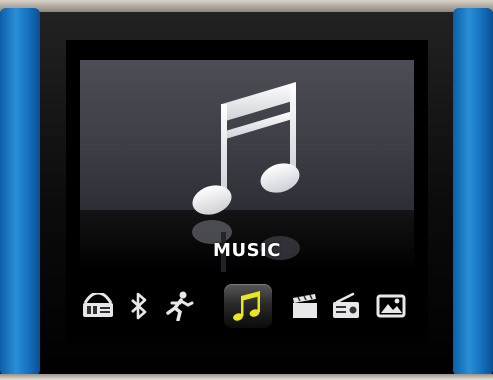  I want to click on device-left-side-panel, so click(20, 192).